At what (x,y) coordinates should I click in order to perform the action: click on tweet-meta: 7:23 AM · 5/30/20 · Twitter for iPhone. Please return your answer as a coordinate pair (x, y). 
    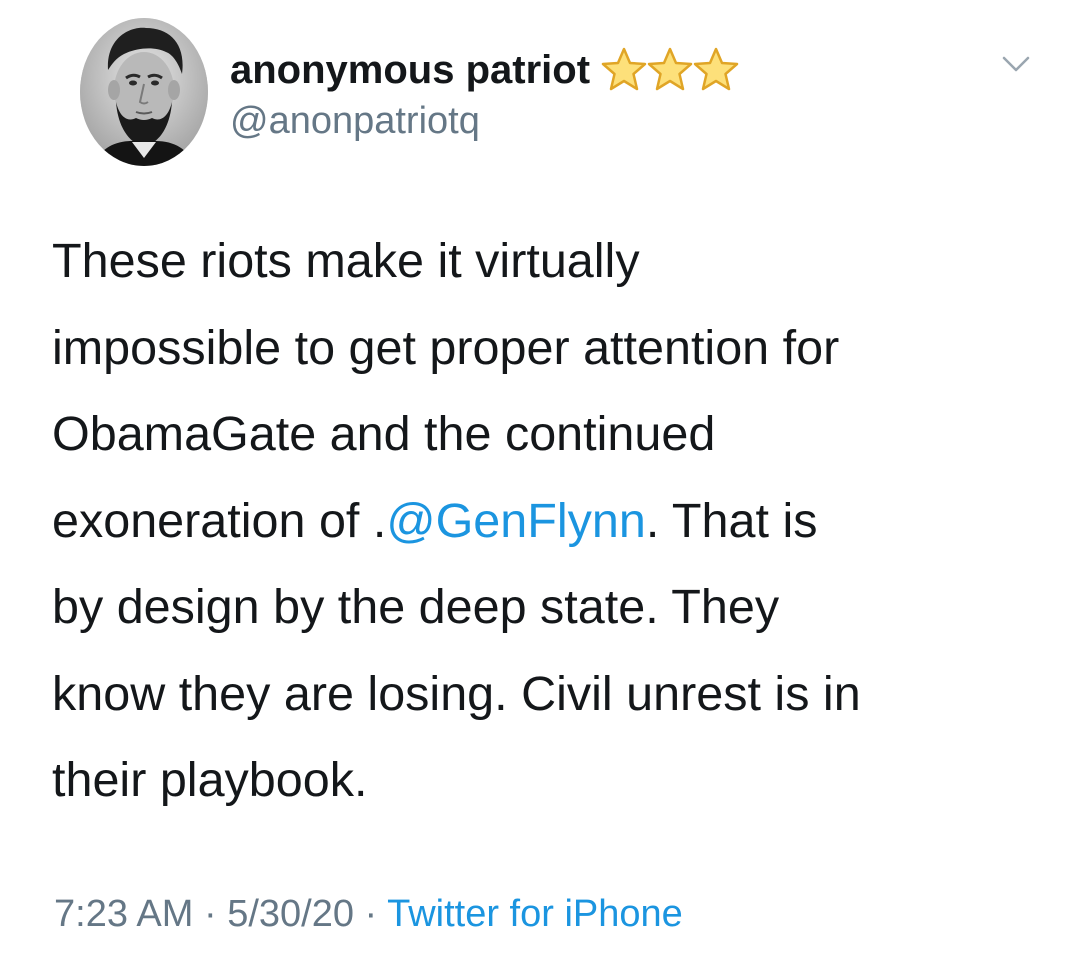
    Looking at the image, I should click on (368, 914).